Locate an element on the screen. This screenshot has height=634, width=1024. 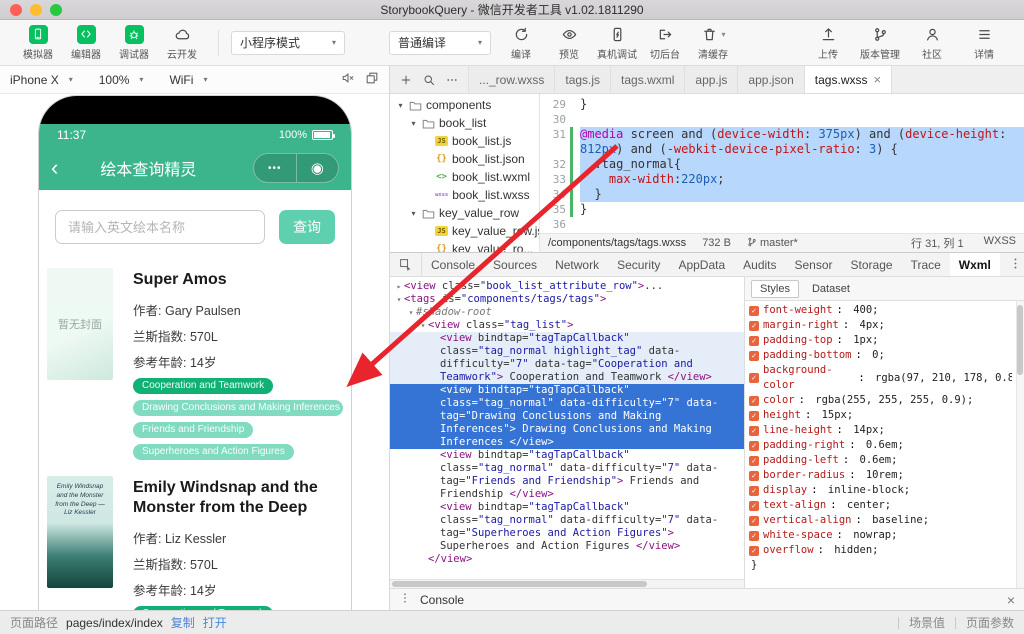
console-drawer-tab: Console is located at coordinates (442, 600).